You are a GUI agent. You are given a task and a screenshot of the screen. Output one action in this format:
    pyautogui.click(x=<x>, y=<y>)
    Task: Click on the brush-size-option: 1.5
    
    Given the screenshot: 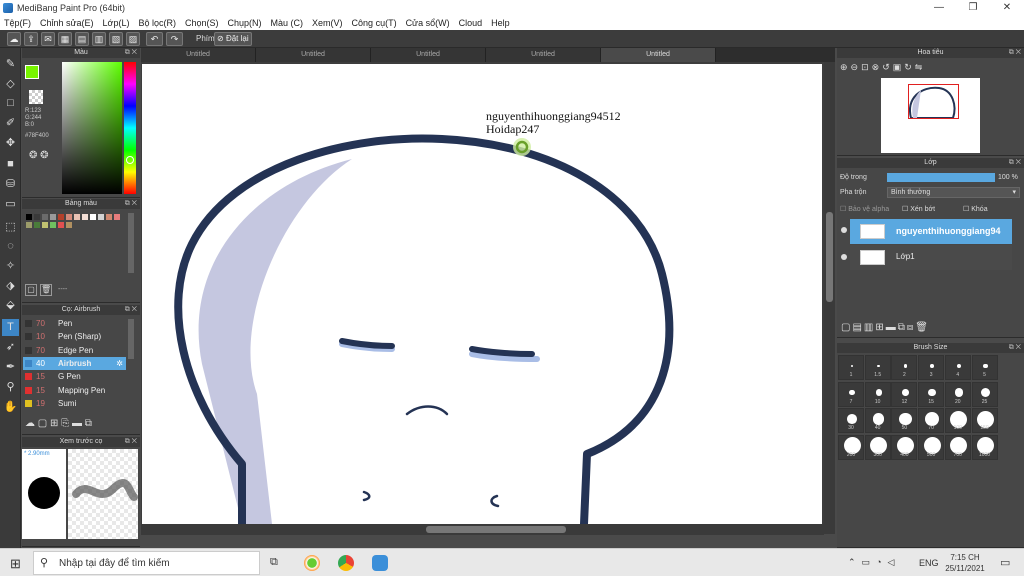 What is the action you would take?
    pyautogui.click(x=877, y=367)
    